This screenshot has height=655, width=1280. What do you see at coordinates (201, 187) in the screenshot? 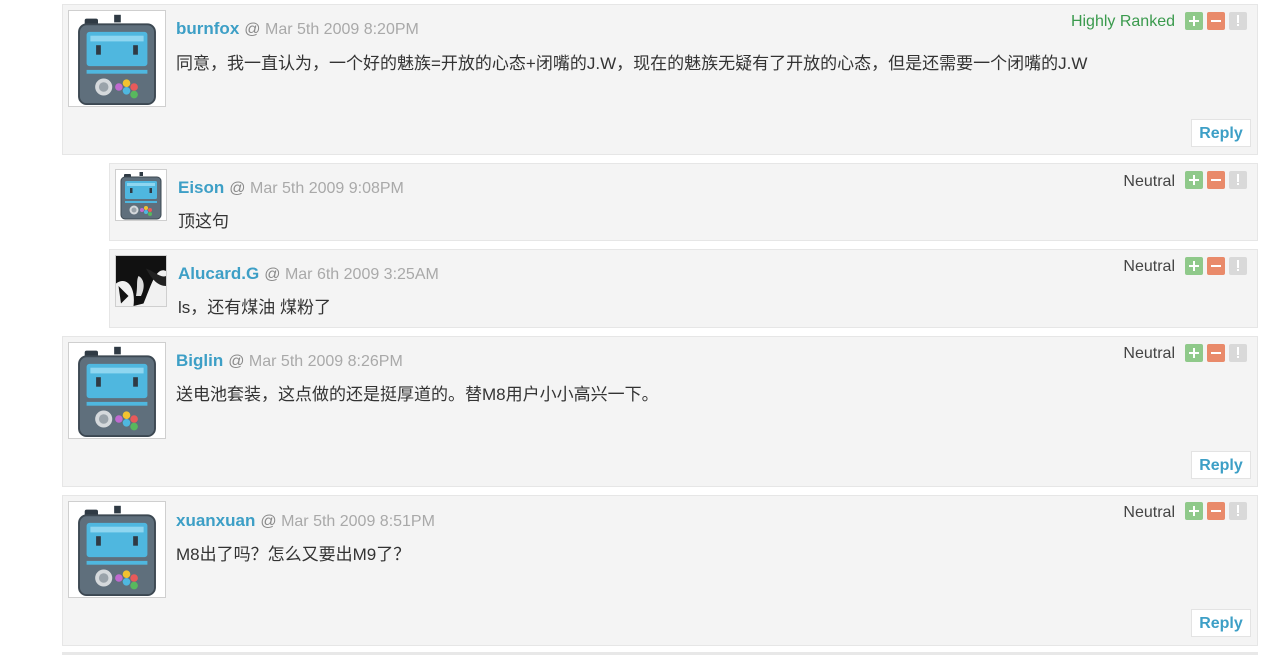
I see `author-name: Eison` at bounding box center [201, 187].